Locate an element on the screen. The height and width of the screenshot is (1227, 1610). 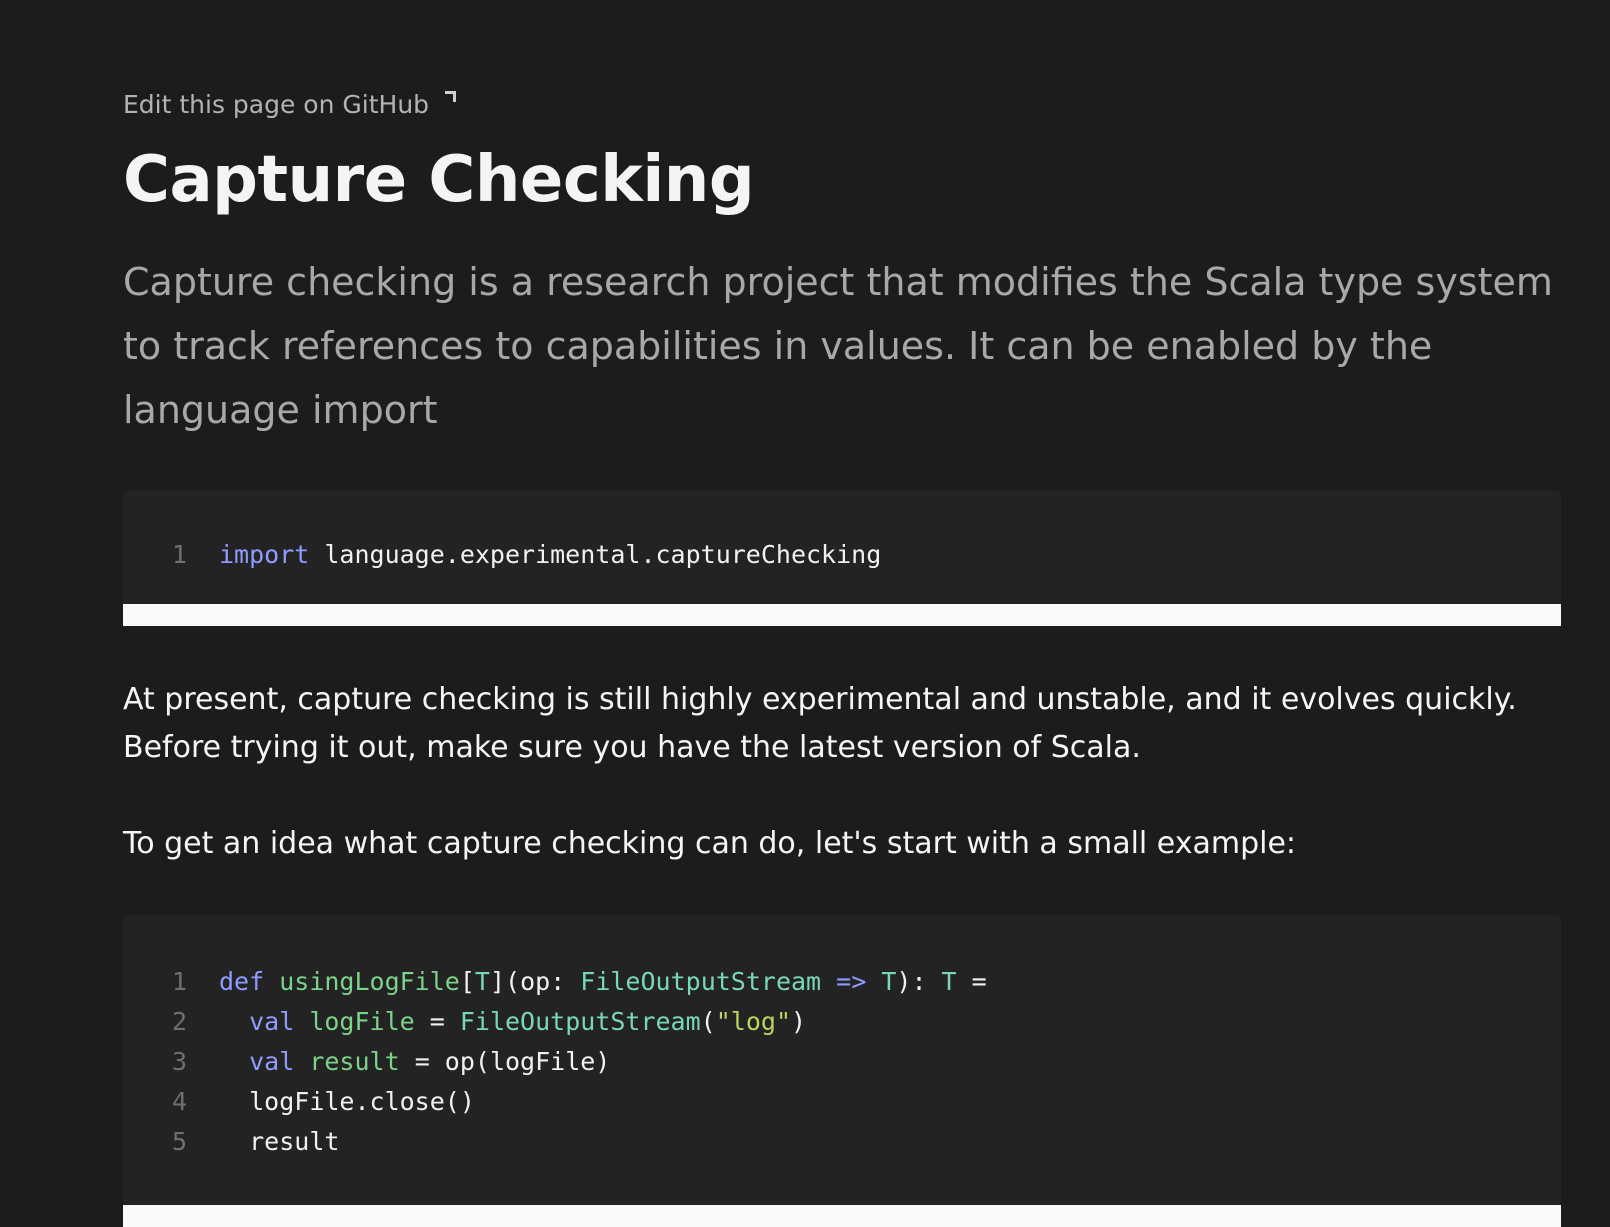
variable-name-token: result is located at coordinates (354, 1061).